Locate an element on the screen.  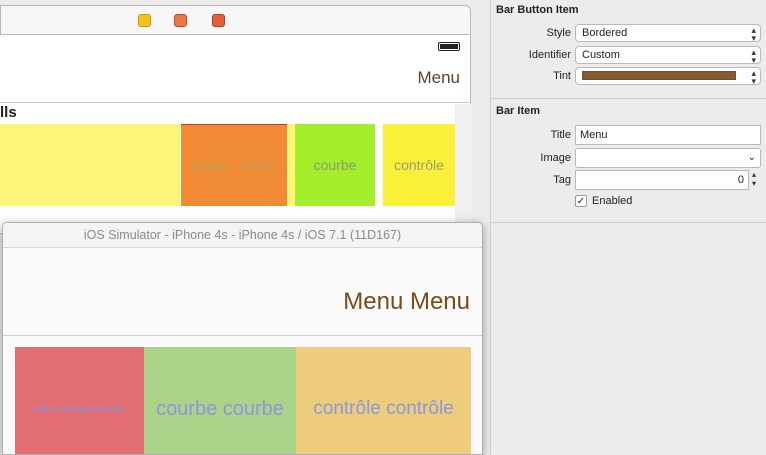
tint-color-well: ▴ ▾ is located at coordinates (668, 76).